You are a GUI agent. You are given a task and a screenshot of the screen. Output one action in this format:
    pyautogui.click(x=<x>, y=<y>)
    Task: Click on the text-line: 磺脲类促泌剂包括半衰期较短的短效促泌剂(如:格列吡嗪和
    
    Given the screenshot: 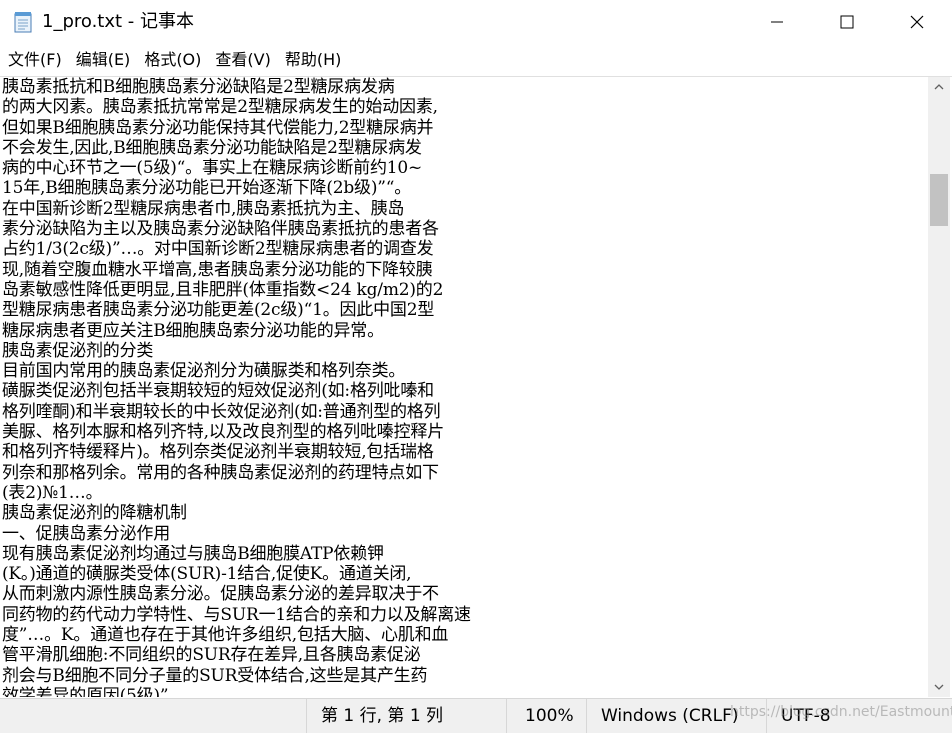 What is the action you would take?
    pyautogui.click(x=218, y=391)
    